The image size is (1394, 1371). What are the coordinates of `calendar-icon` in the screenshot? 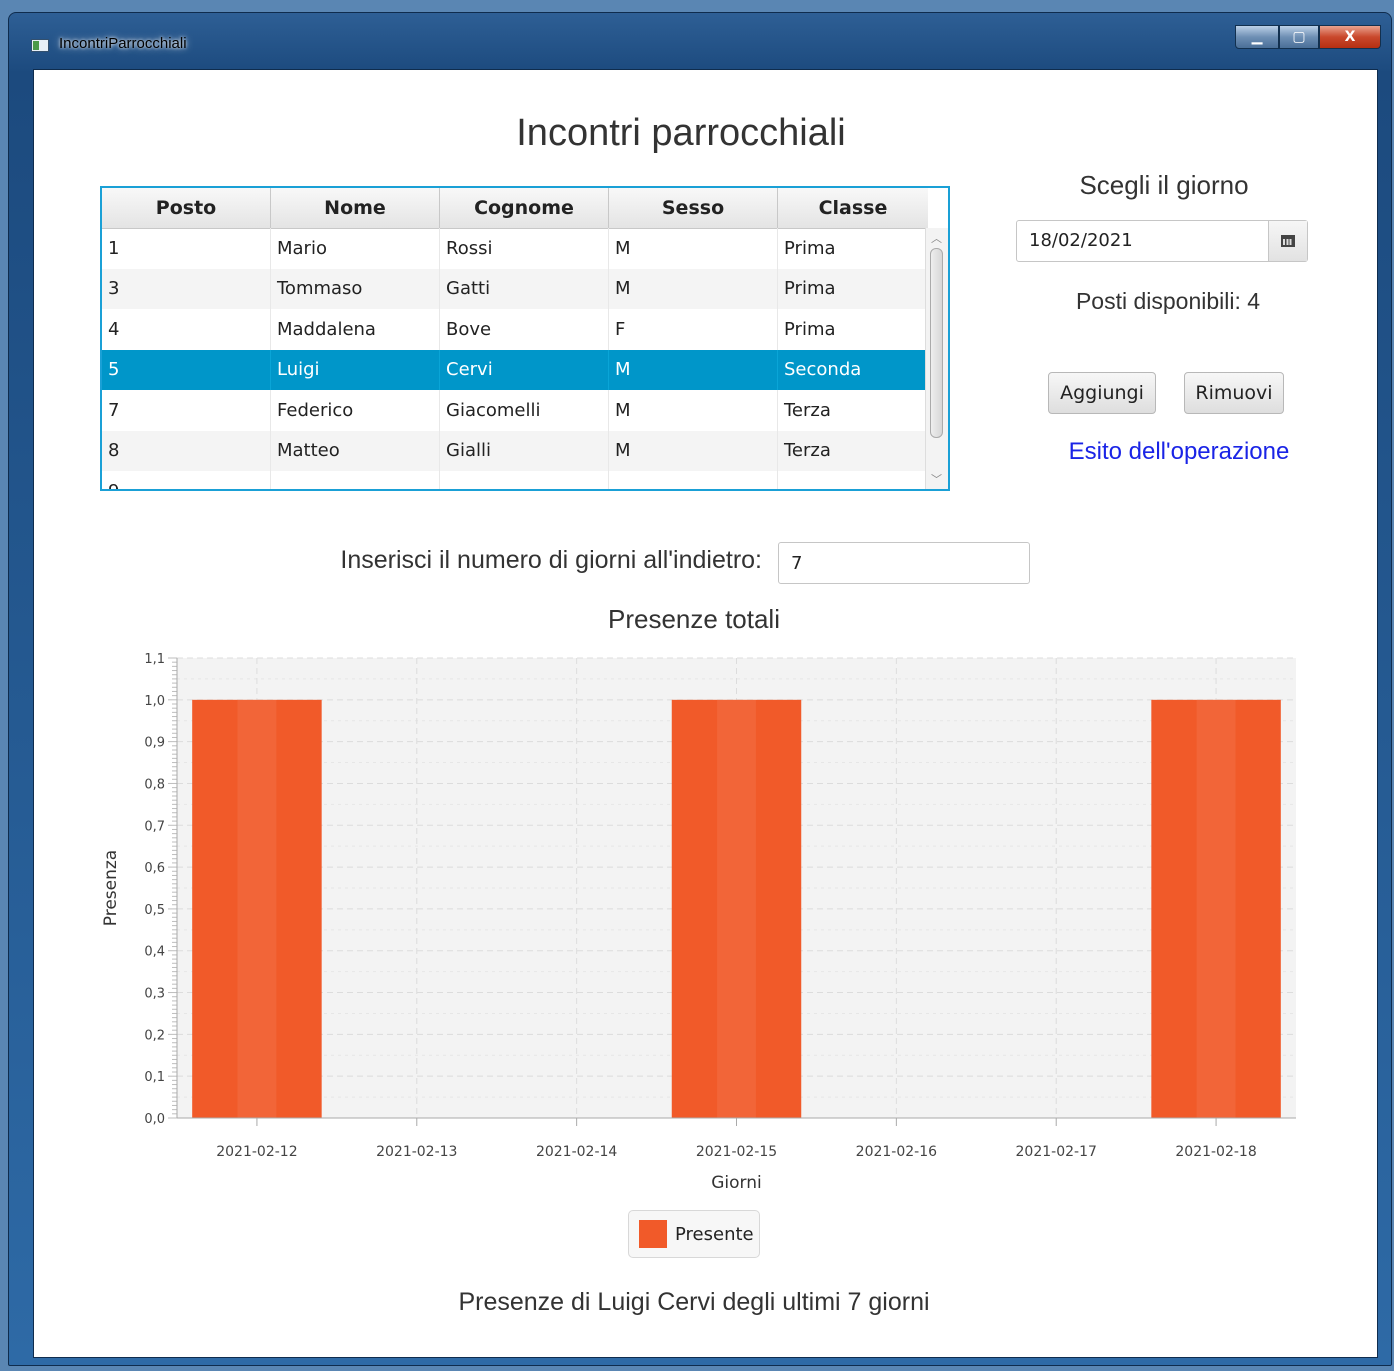 It's located at (1288, 241).